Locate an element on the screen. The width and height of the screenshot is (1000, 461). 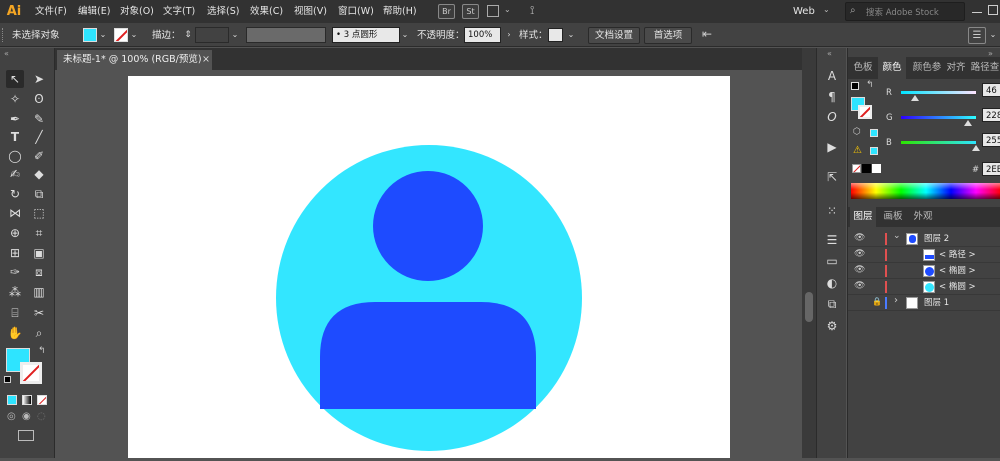
arrange-icon: ⇤ is located at coordinates (707, 34).